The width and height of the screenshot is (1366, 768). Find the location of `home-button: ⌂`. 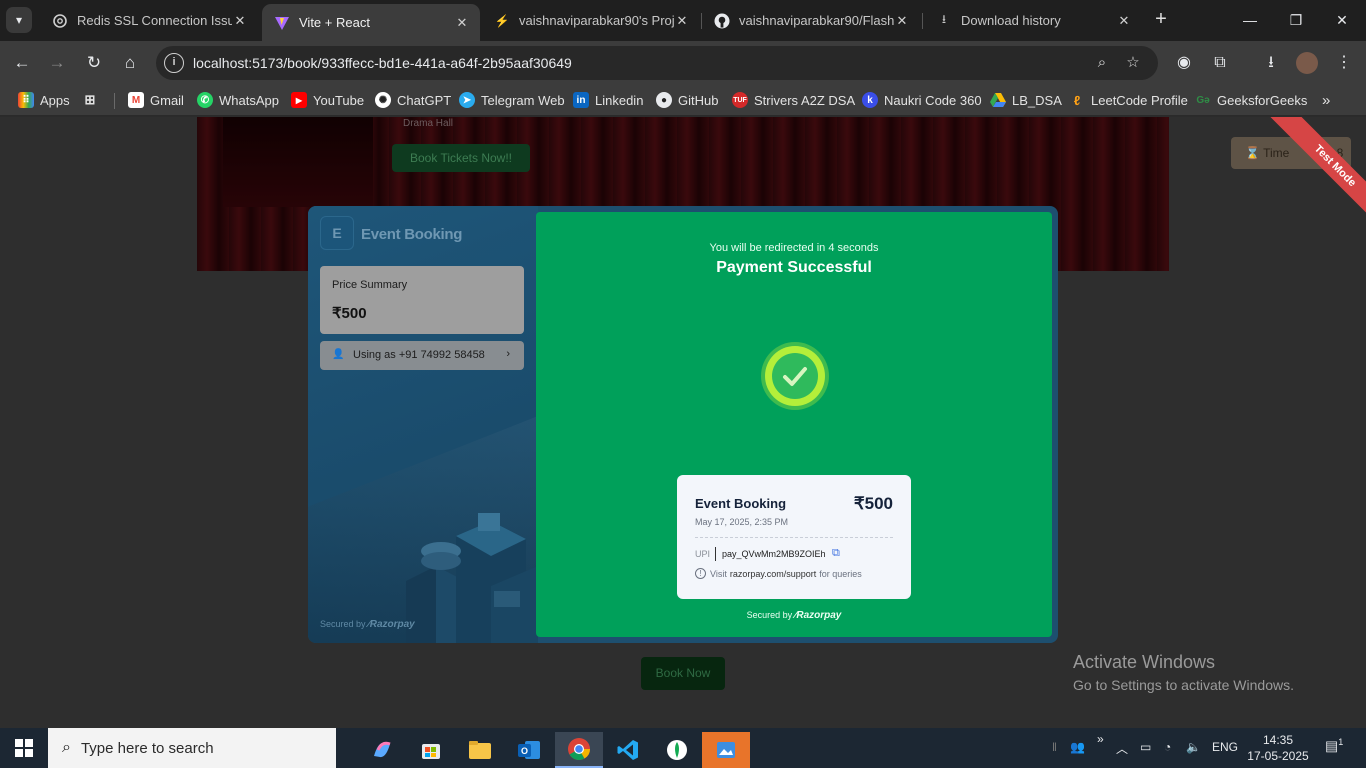

home-button: ⌂ is located at coordinates (130, 63).